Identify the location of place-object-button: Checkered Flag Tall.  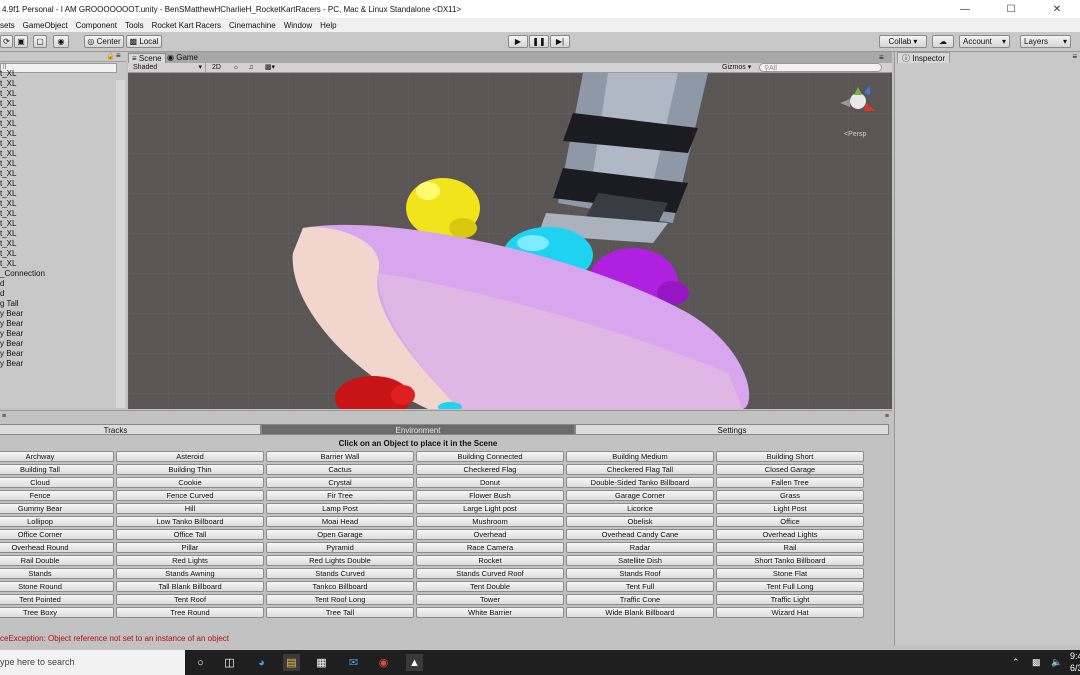
(640, 469).